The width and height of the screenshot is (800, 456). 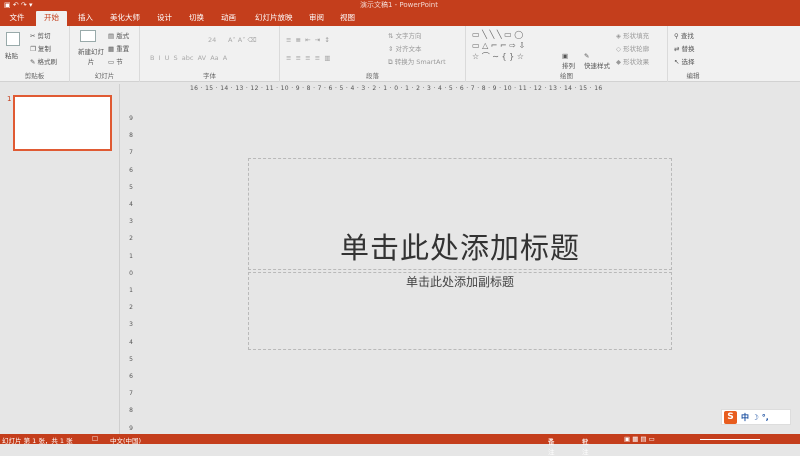 What do you see at coordinates (123, 49) in the screenshot?
I see `reset-label: 重置` at bounding box center [123, 49].